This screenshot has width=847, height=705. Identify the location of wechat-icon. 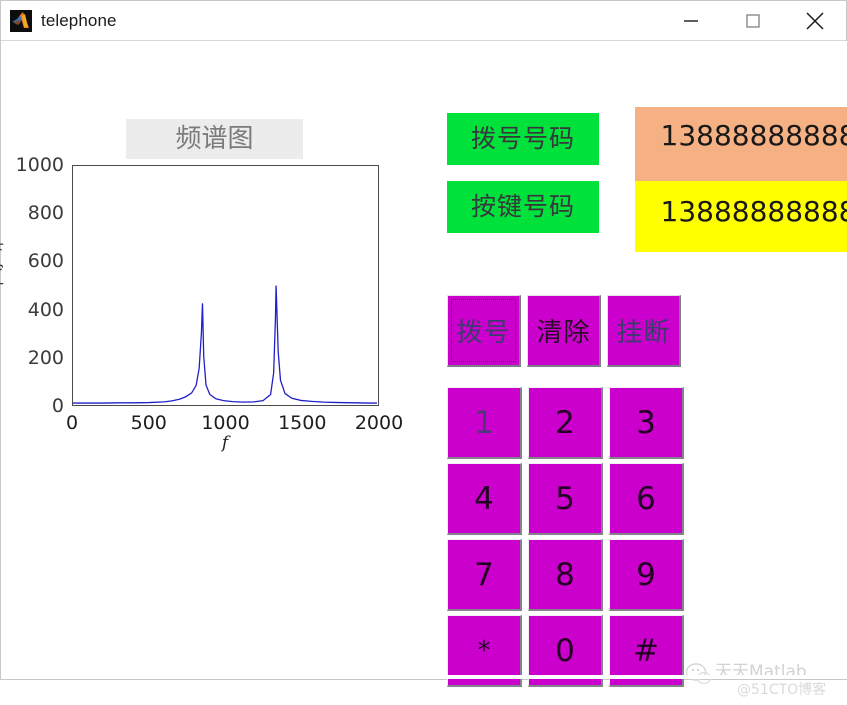
(698, 674).